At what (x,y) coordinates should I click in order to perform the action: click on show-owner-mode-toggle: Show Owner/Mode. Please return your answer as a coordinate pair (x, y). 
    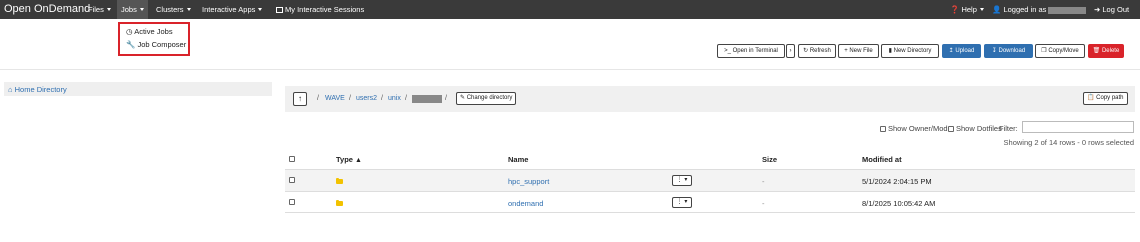
    Looking at the image, I should click on (916, 128).